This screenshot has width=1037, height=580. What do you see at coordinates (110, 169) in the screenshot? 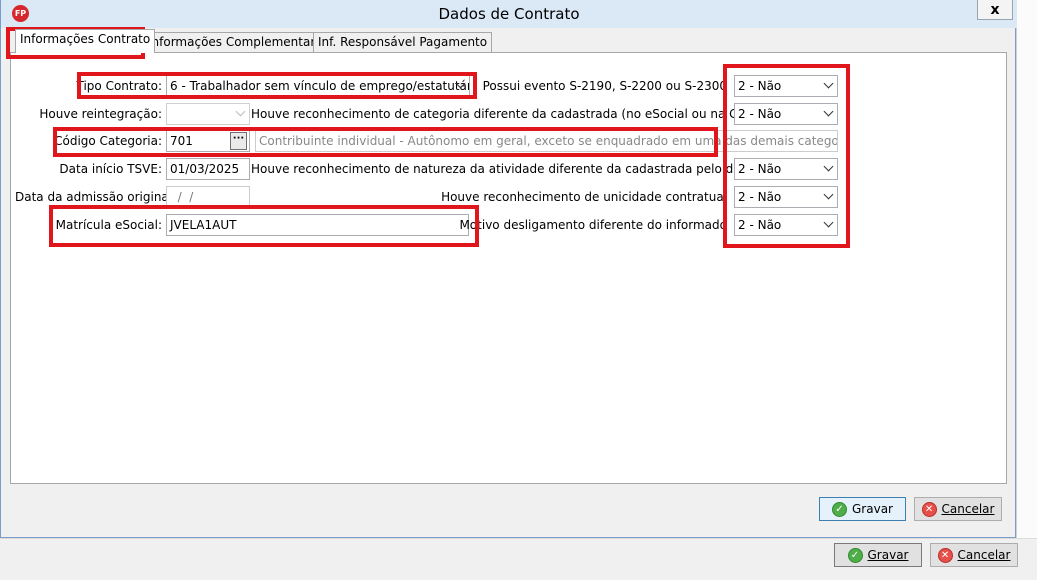
I see `data-inicio-label: Data início TSVE:` at bounding box center [110, 169].